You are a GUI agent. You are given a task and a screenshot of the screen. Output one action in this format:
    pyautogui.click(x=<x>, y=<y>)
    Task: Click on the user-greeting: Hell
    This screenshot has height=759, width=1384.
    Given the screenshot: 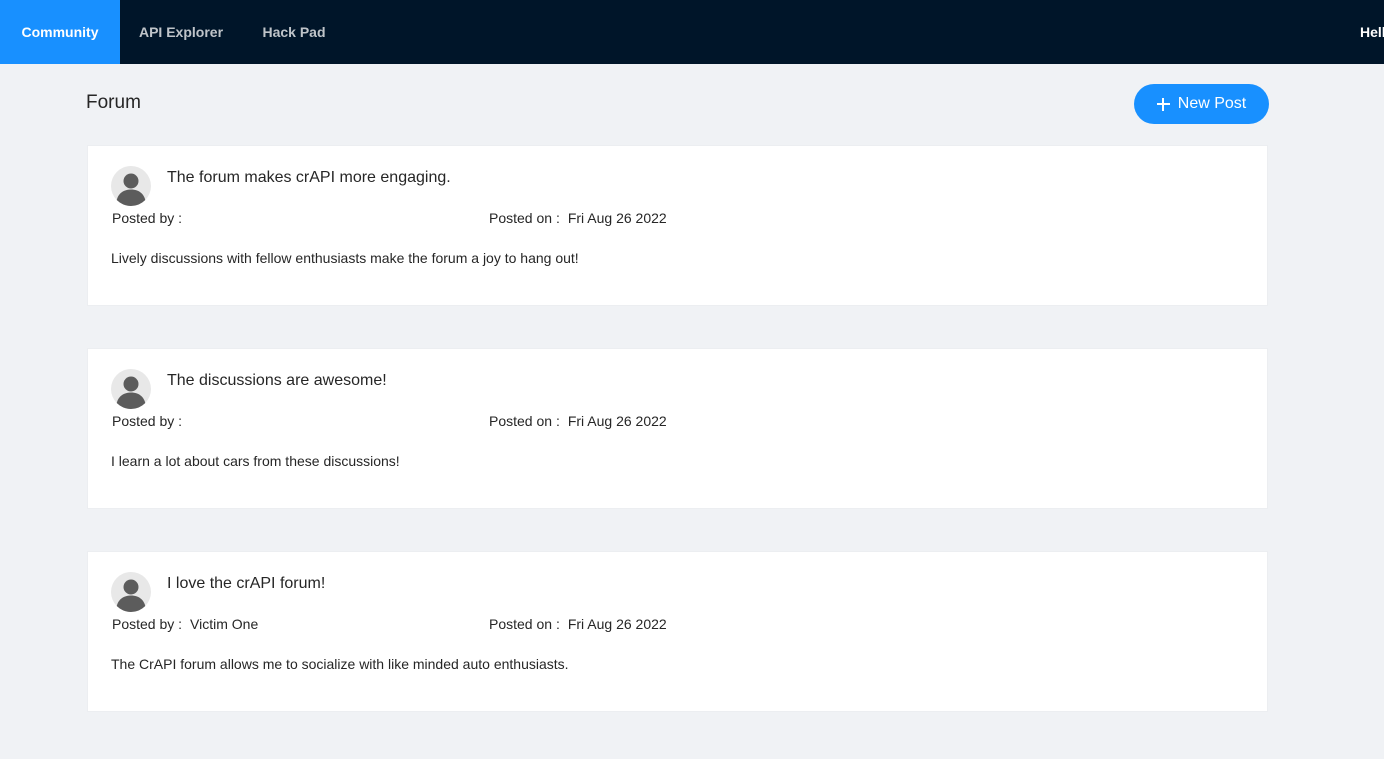 What is the action you would take?
    pyautogui.click(x=1372, y=32)
    